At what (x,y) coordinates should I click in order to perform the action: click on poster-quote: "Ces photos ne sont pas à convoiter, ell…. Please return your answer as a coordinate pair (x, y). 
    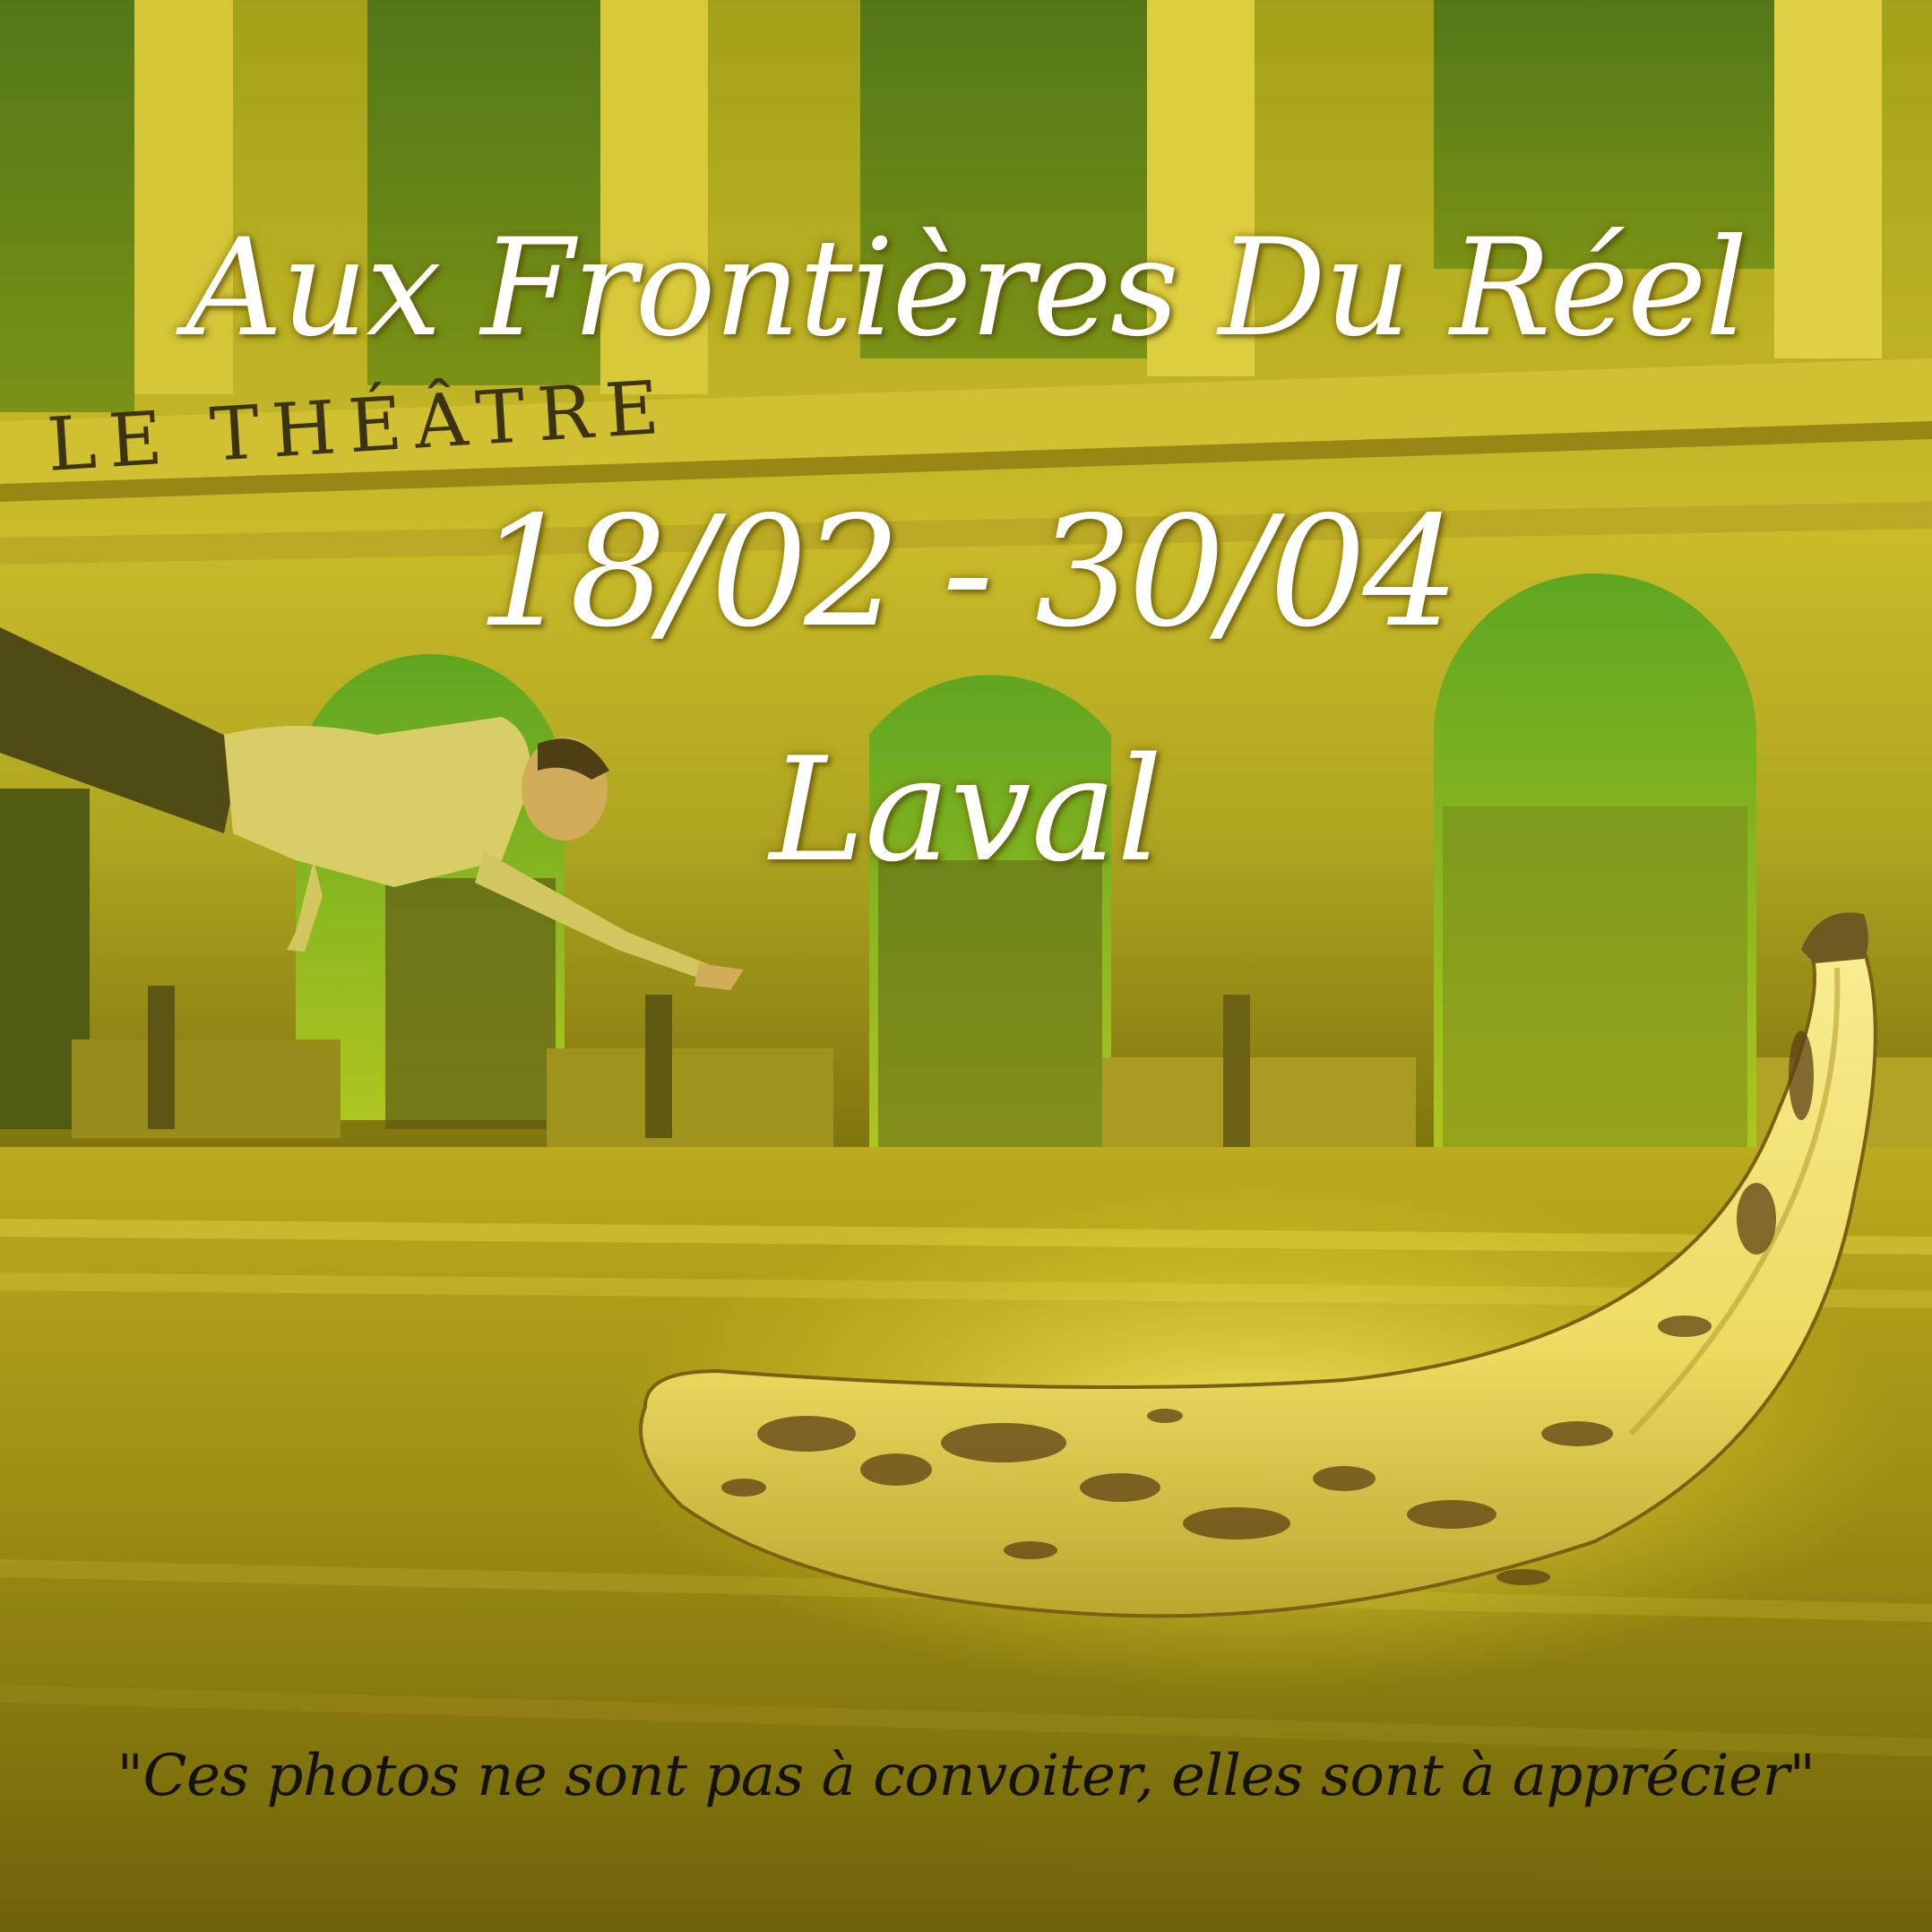
    Looking at the image, I should click on (966, 1776).